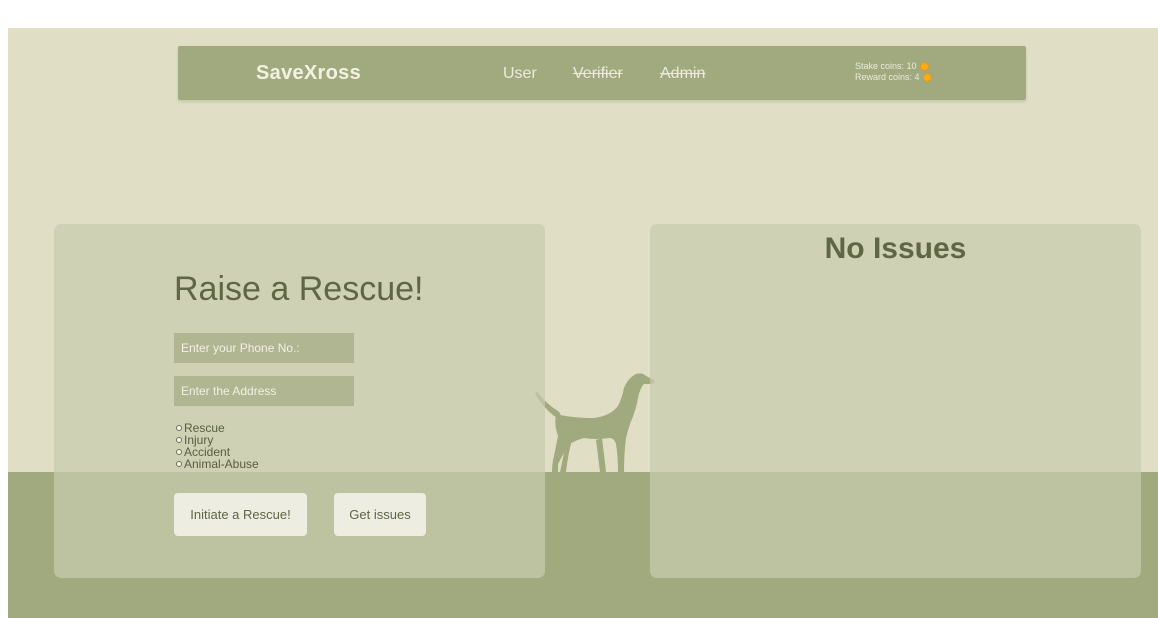 This screenshot has height=618, width=1158. What do you see at coordinates (217, 464) in the screenshot?
I see `radio-option-animal-abuse: Animal-Abuse` at bounding box center [217, 464].